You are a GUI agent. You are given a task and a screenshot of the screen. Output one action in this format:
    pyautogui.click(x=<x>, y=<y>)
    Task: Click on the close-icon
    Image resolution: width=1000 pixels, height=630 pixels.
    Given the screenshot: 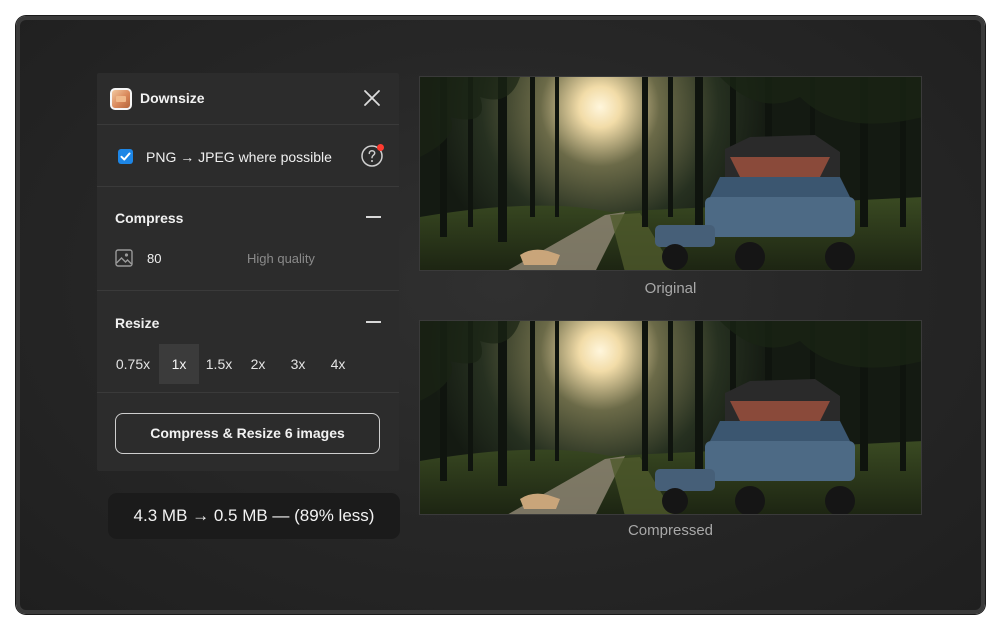 What is the action you would take?
    pyautogui.click(x=372, y=98)
    